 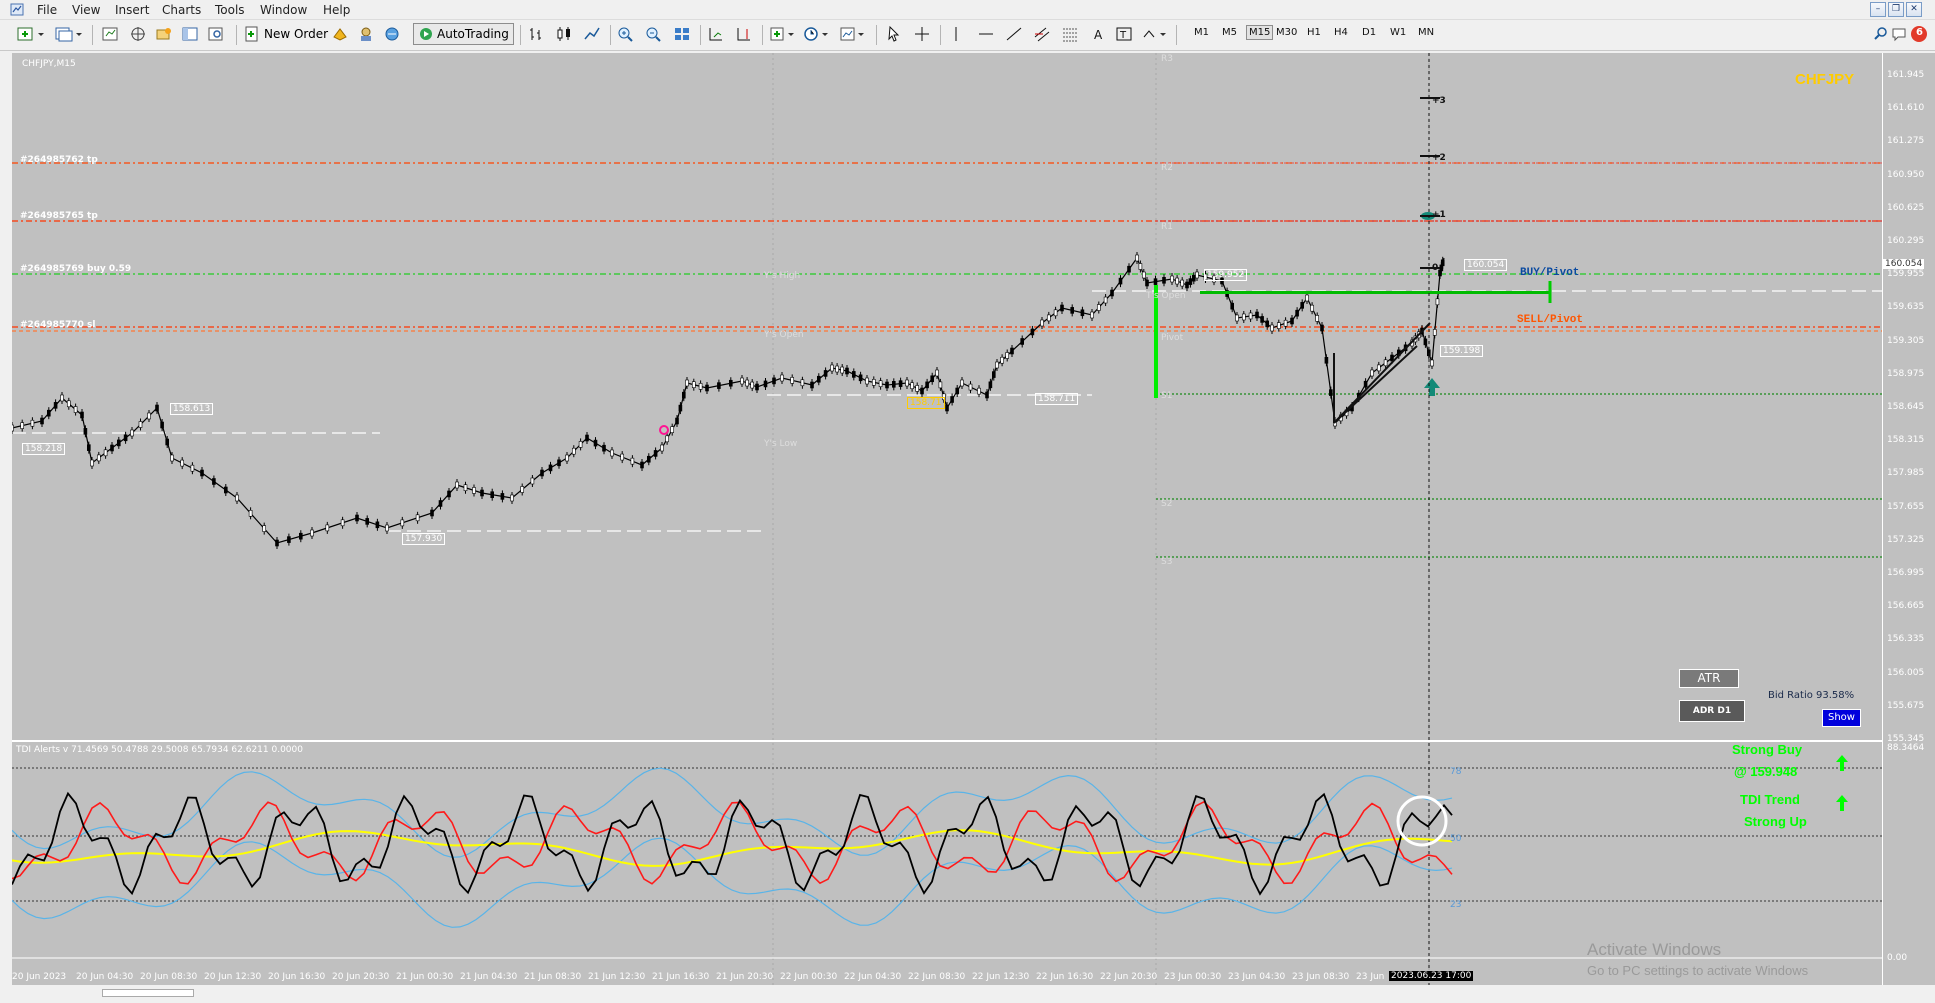 What do you see at coordinates (1042, 34) in the screenshot?
I see `equidistant-channel-icon` at bounding box center [1042, 34].